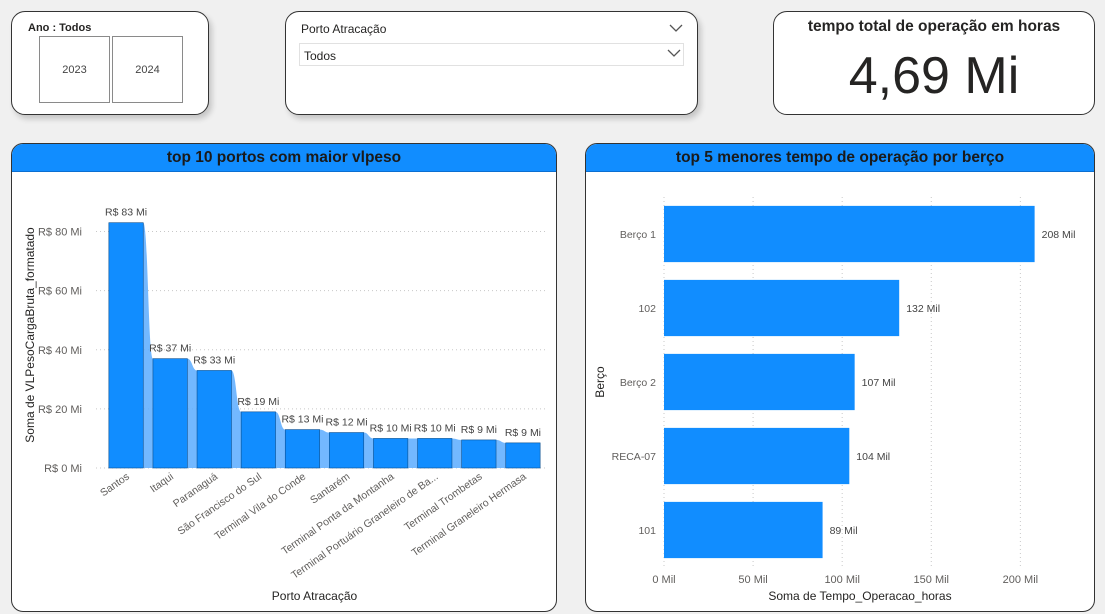 This screenshot has height=614, width=1105. I want to click on y-category-label: RECA-07, so click(634, 457).